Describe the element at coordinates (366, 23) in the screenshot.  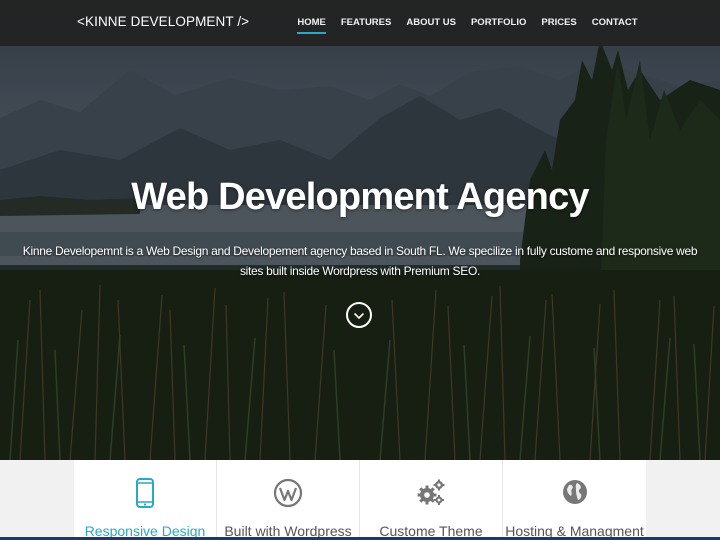
I see `nav-item-features: FEATURES` at that location.